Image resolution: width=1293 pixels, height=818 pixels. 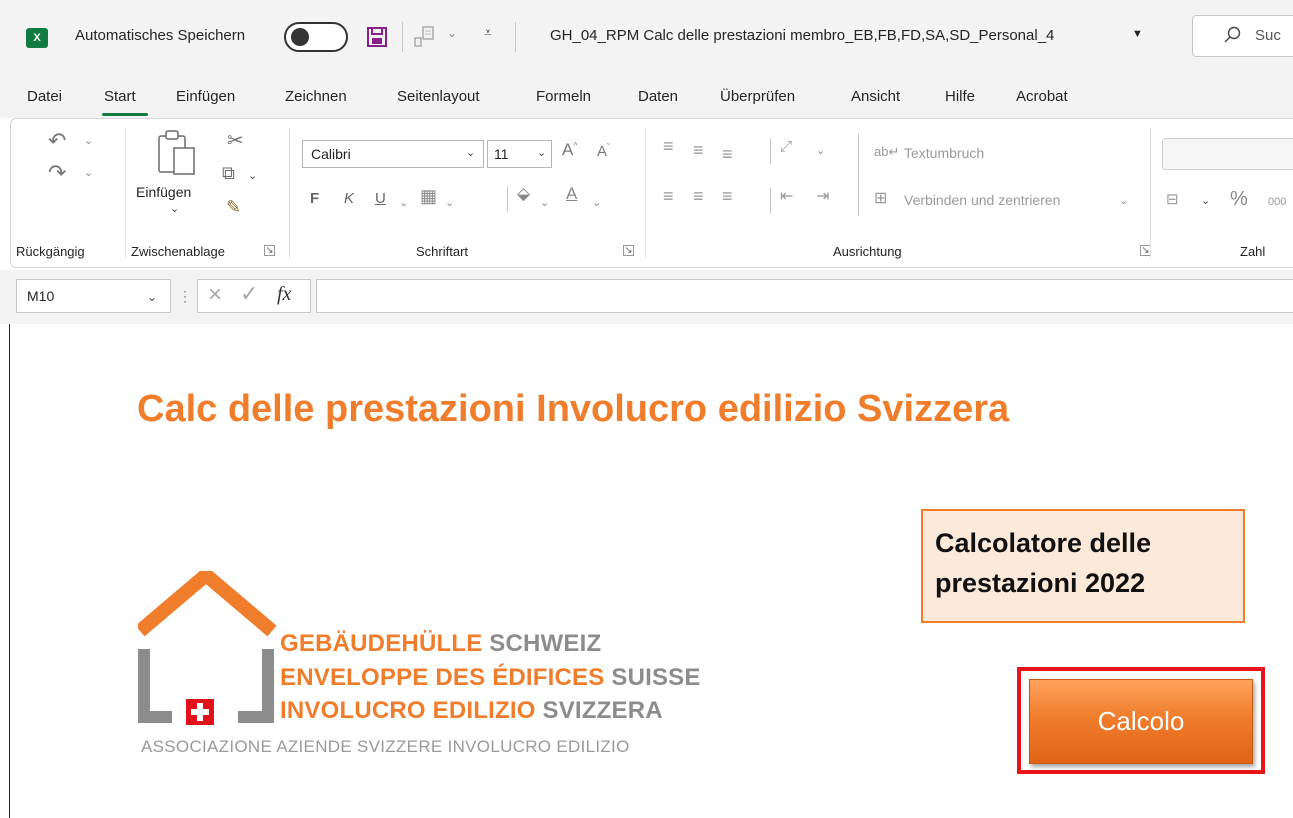 I want to click on number-format-field, so click(x=1227, y=154).